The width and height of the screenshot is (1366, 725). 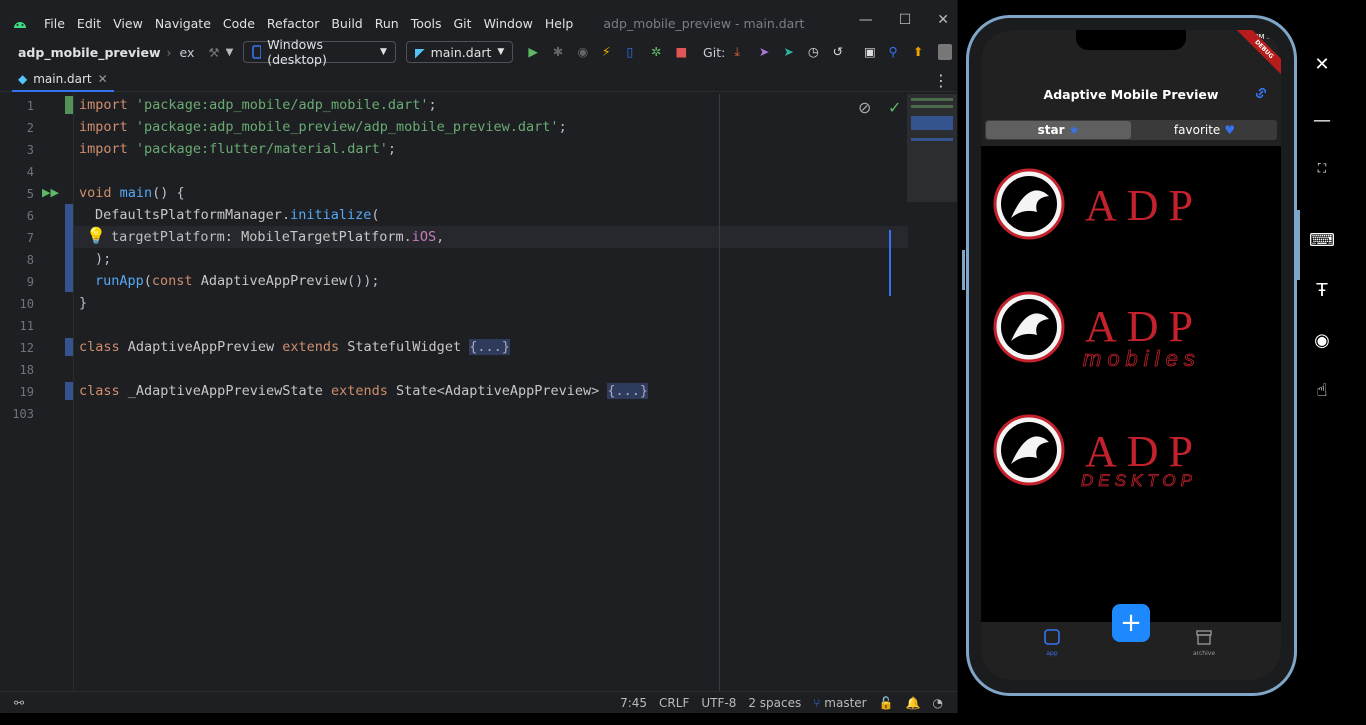 What do you see at coordinates (866, 20) in the screenshot?
I see `minimize-icon: —` at bounding box center [866, 20].